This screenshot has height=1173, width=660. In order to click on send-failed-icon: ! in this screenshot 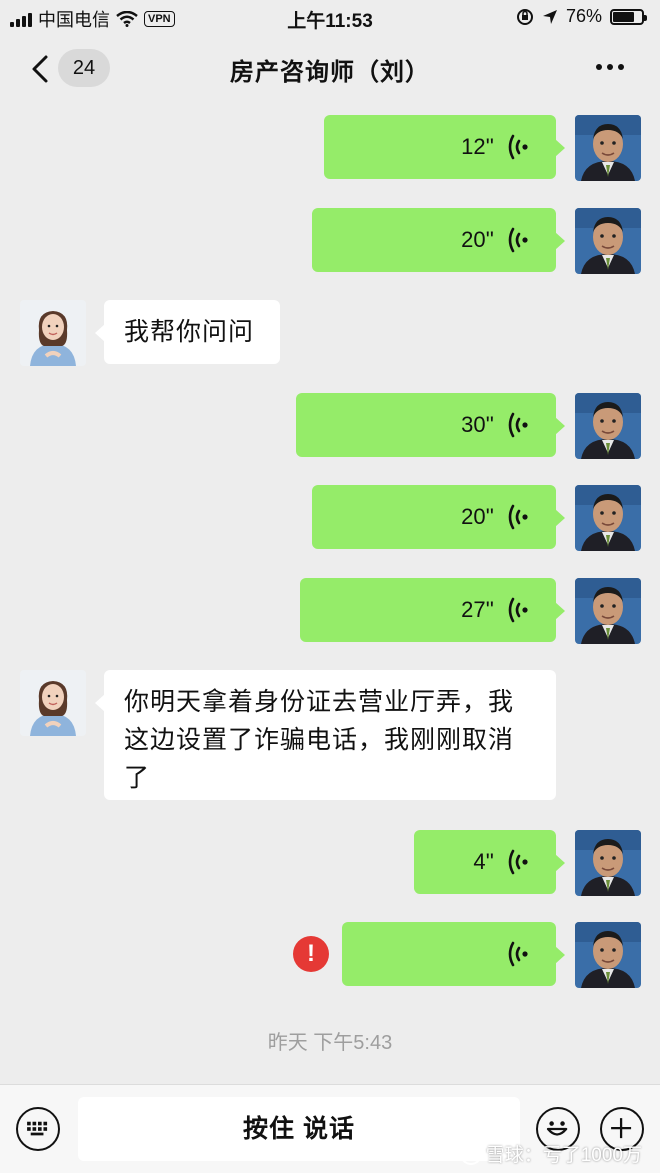, I will do `click(311, 954)`.